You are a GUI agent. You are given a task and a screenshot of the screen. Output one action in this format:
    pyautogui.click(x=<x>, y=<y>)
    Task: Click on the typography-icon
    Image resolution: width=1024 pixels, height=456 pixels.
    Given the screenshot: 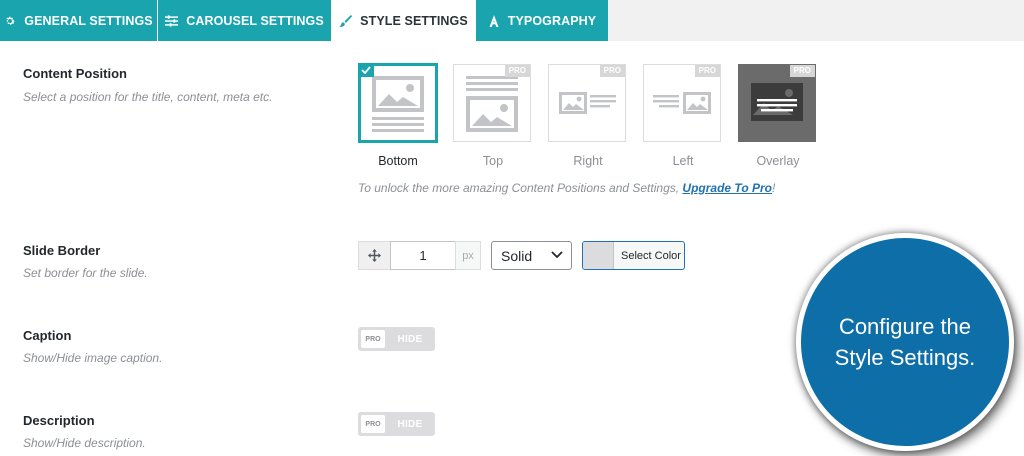 What is the action you would take?
    pyautogui.click(x=494, y=20)
    